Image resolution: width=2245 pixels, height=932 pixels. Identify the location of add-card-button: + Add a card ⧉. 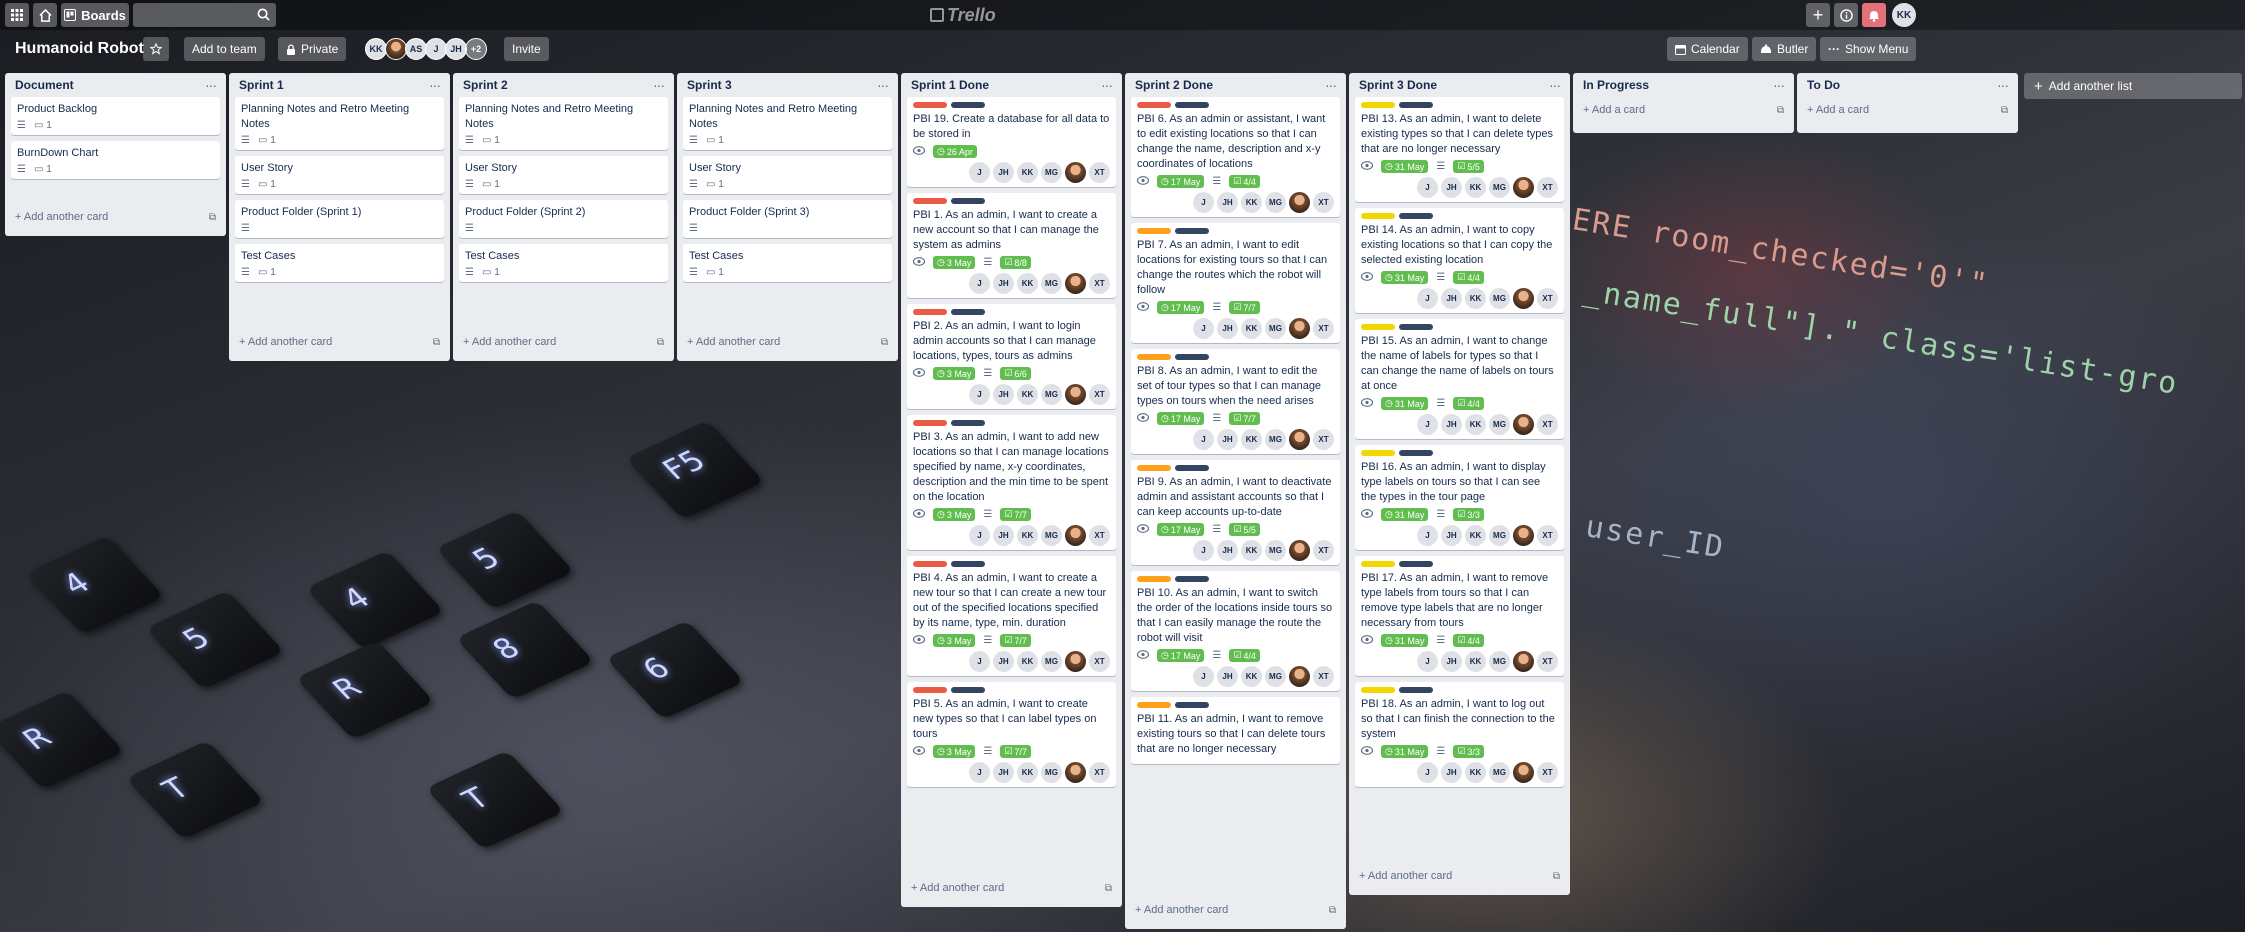
(1907, 110).